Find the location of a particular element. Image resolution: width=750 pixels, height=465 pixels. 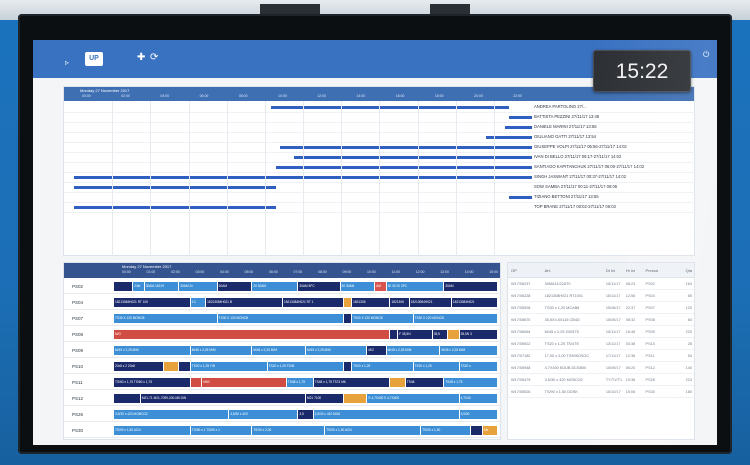

job-segment: TS/90 x 1,50 is located at coordinates (446, 430).